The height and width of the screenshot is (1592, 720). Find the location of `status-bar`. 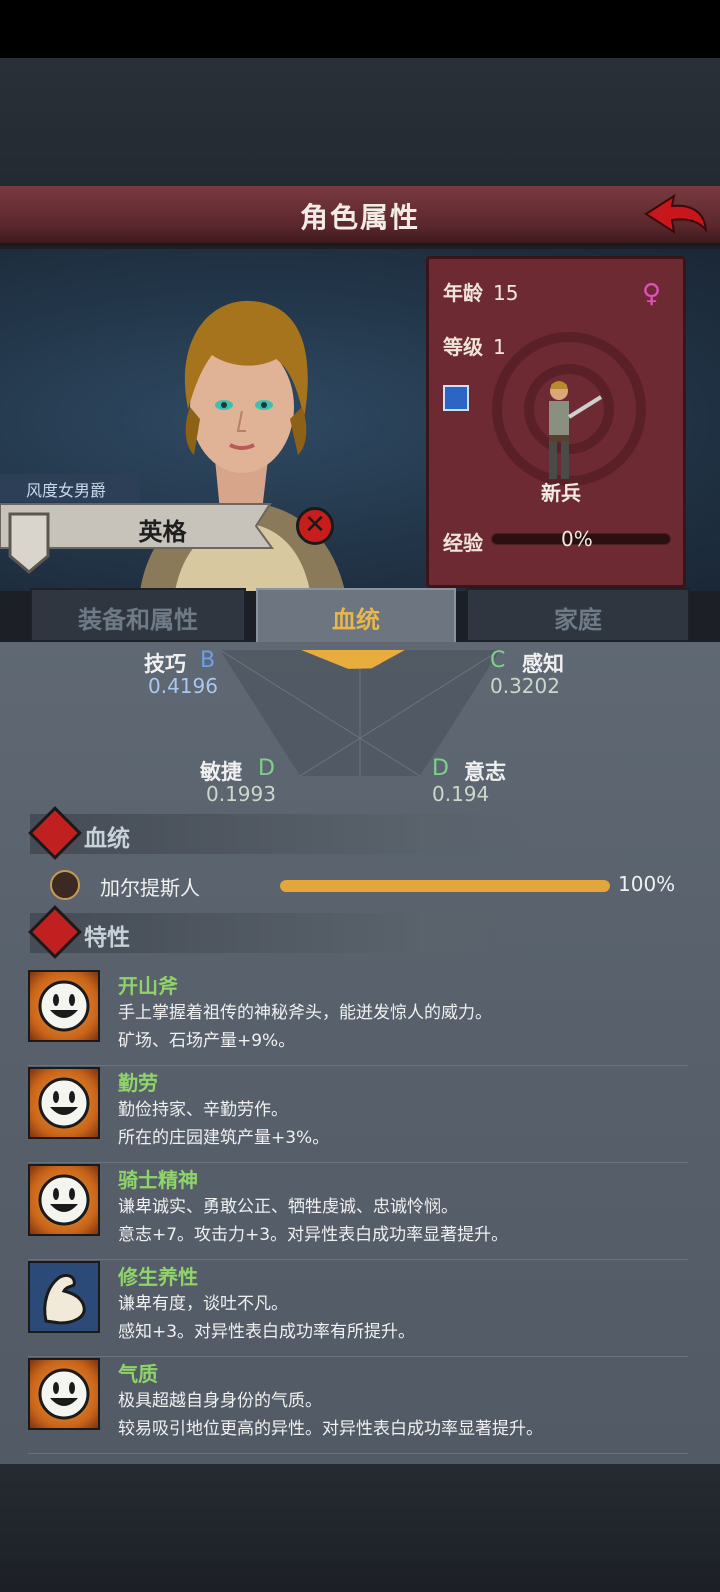

status-bar is located at coordinates (360, 29).